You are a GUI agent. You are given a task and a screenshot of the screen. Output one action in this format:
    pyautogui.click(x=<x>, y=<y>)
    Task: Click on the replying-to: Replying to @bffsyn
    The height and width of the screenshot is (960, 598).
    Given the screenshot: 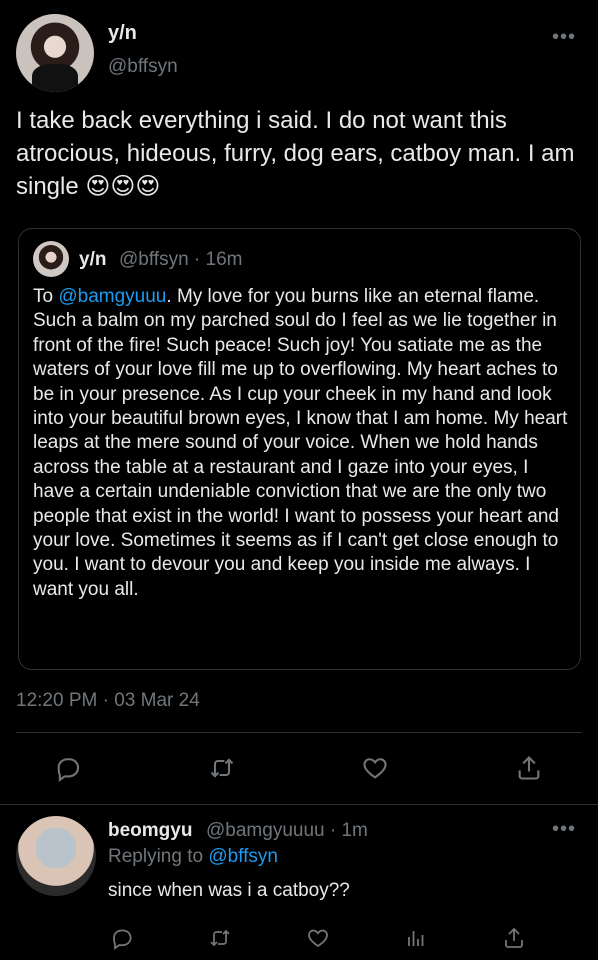 What is the action you would take?
    pyautogui.click(x=193, y=857)
    